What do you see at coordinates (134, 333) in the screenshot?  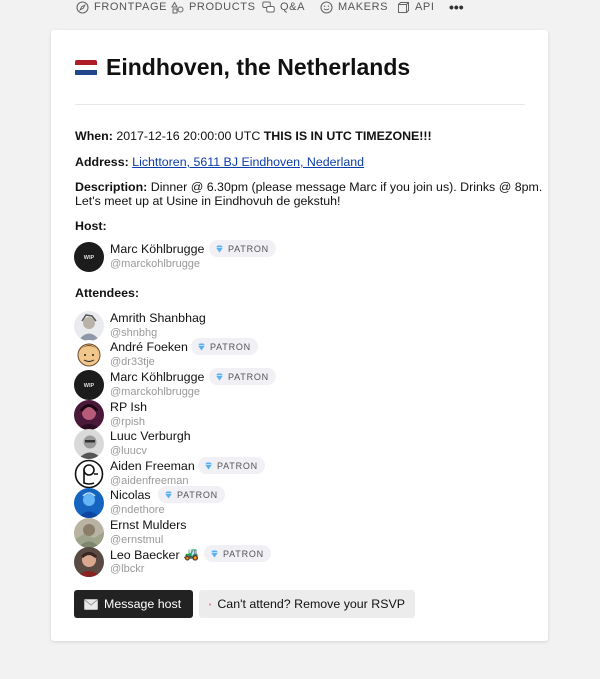 I see `attendee-handle: @shnbhg` at bounding box center [134, 333].